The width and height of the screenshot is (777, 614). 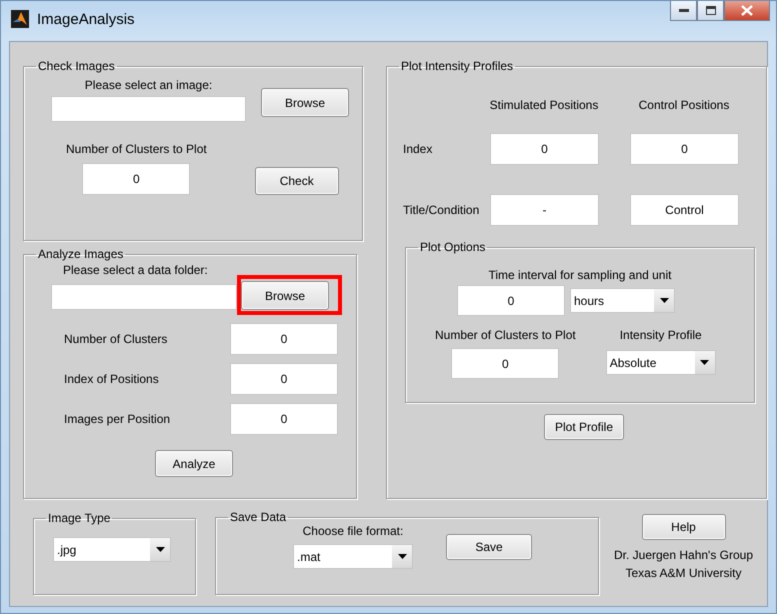 What do you see at coordinates (258, 517) in the screenshot?
I see `panel-title: Save Data` at bounding box center [258, 517].